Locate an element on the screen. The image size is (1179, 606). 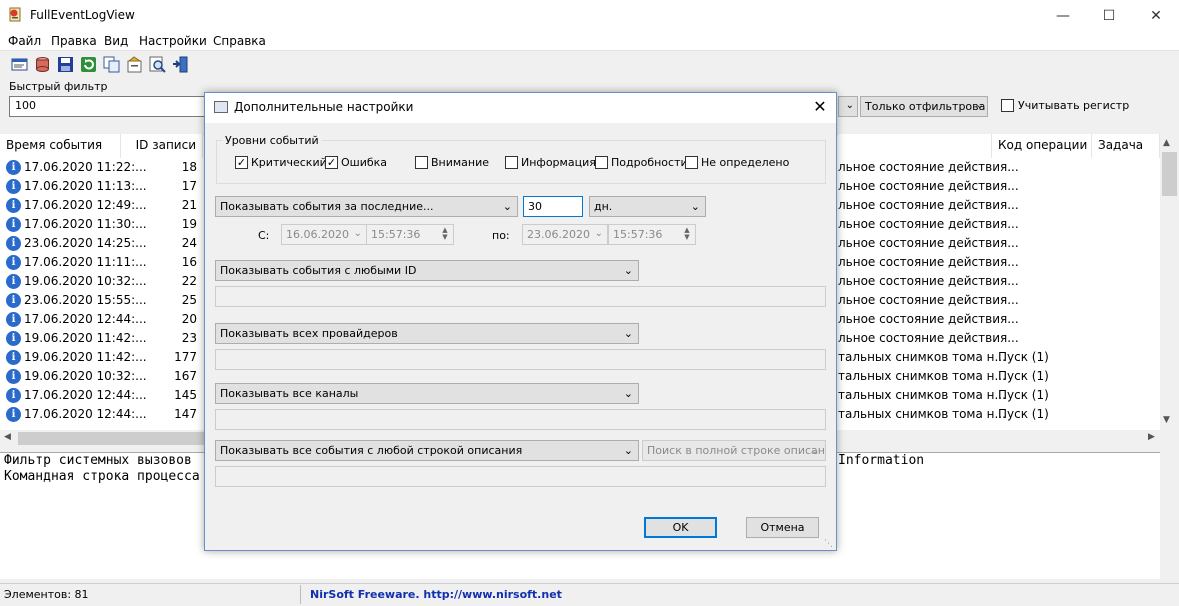
event-id-filter-value: Показывать события с любыми ID is located at coordinates (318, 270).